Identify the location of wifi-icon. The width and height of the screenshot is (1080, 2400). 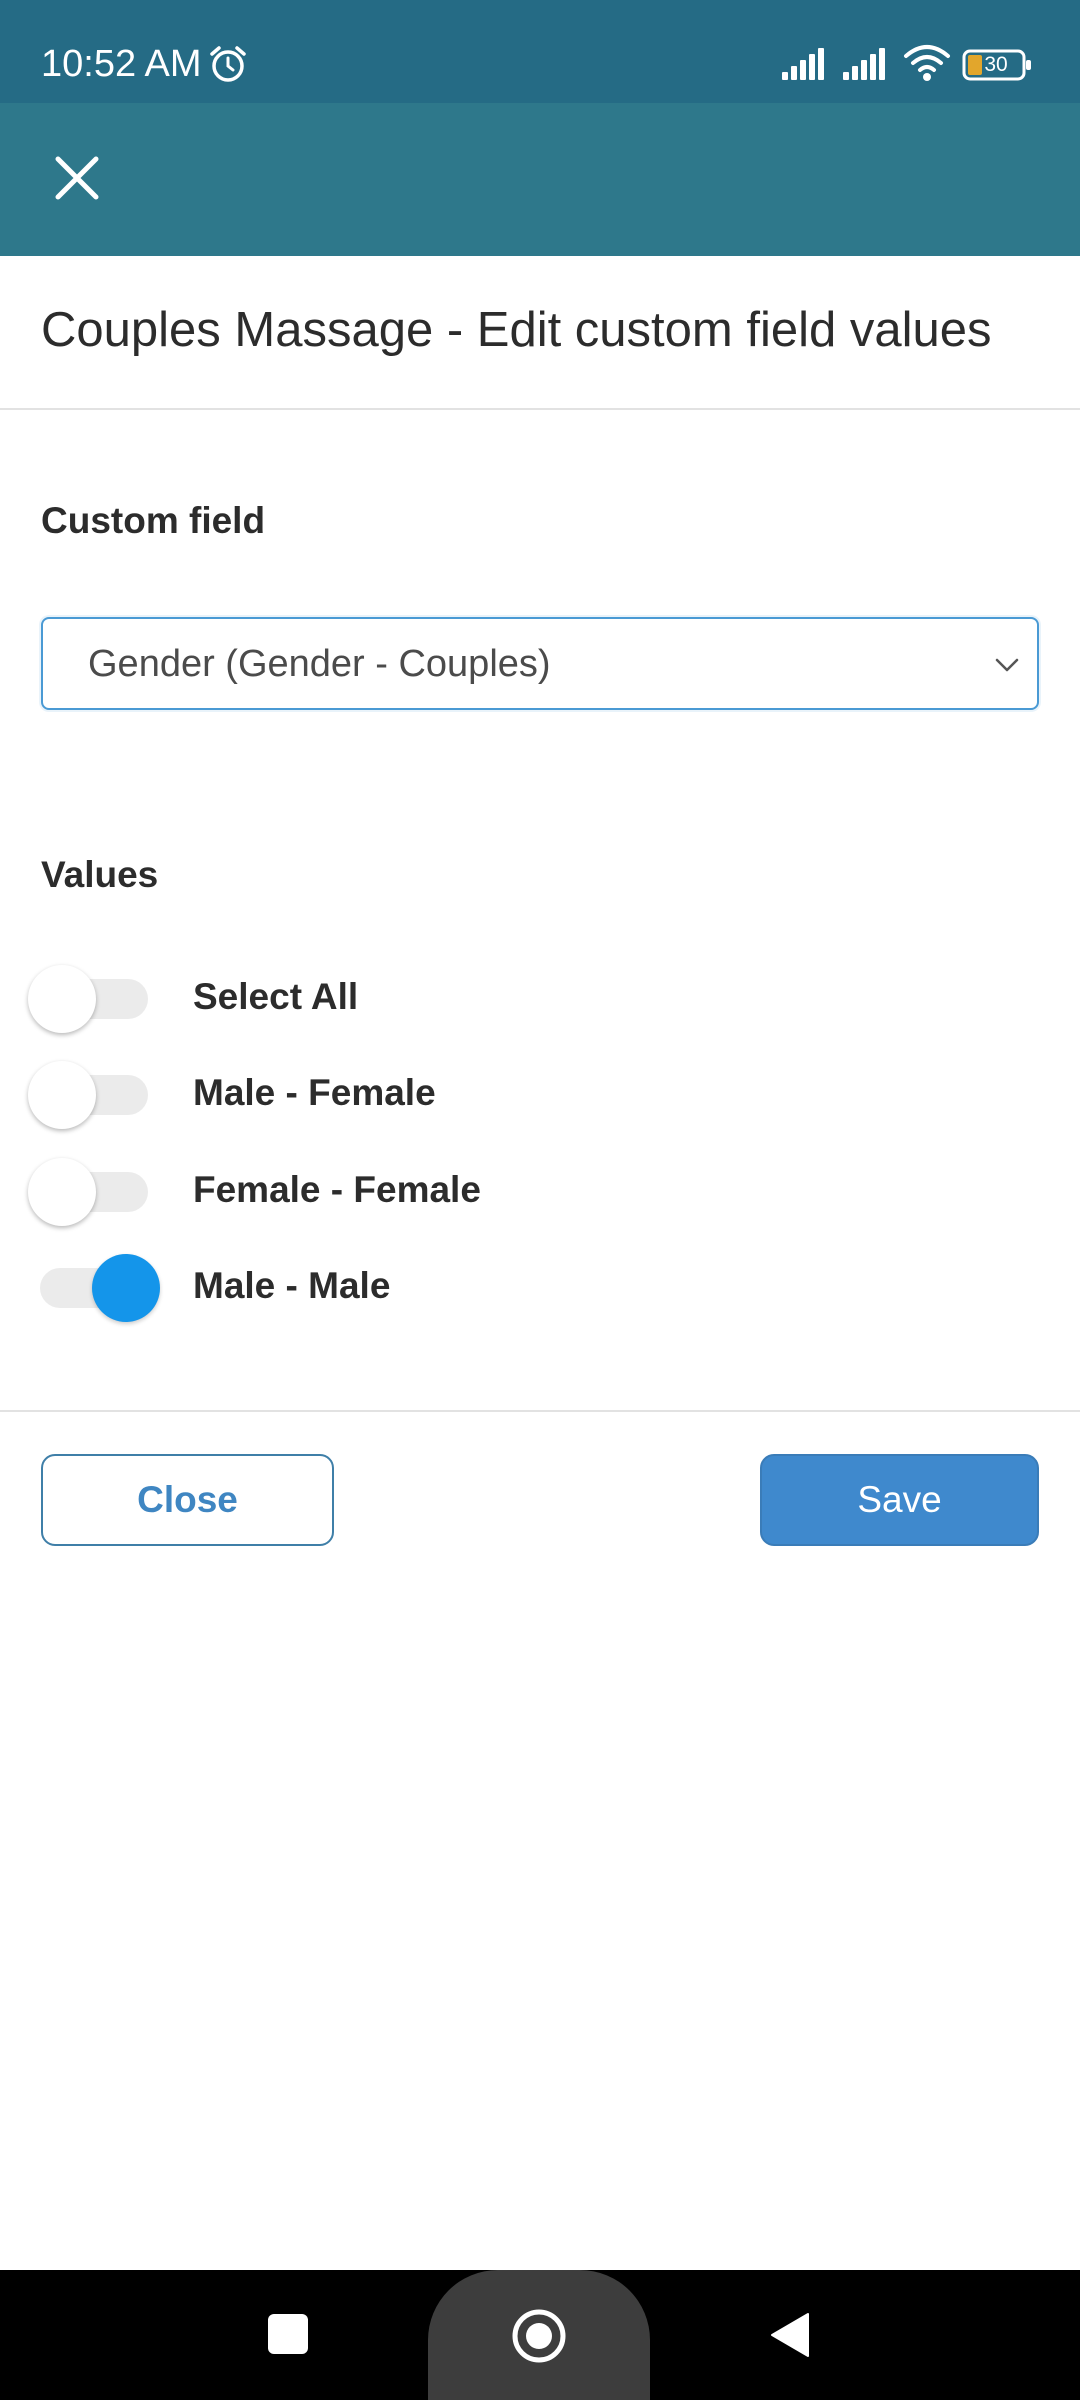
(927, 63).